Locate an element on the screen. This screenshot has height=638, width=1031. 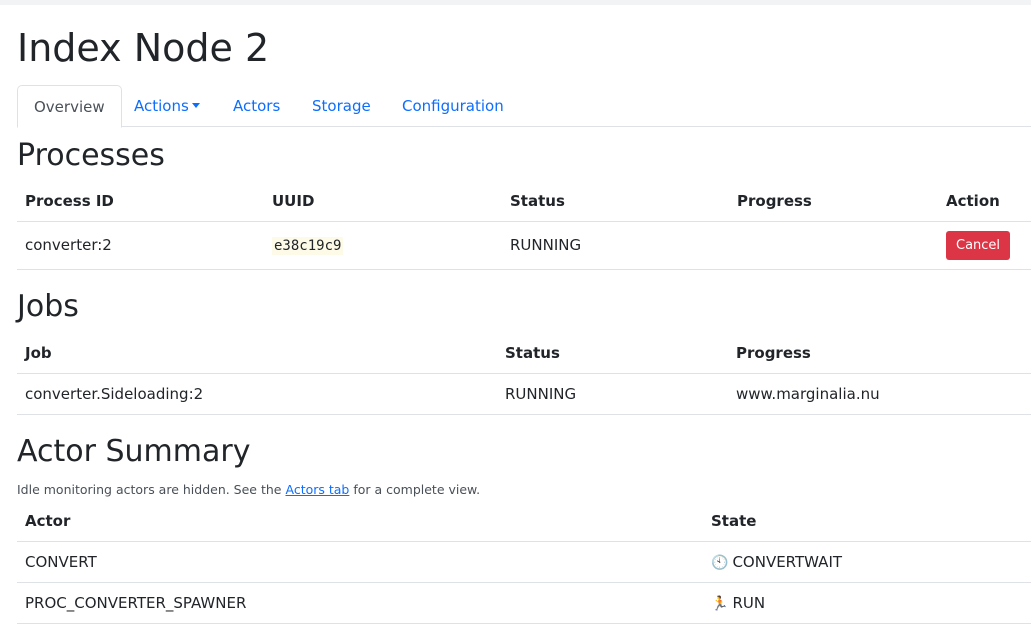
progress-cell is located at coordinates (833, 245).